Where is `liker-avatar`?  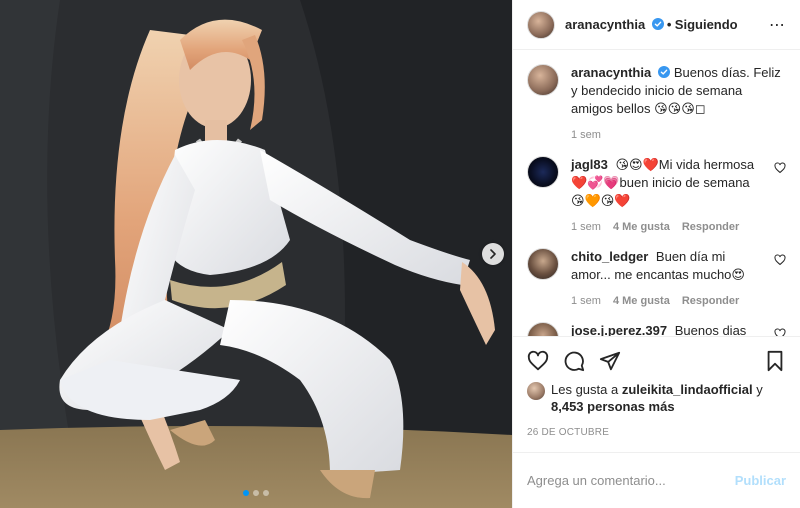
liker-avatar is located at coordinates (536, 391).